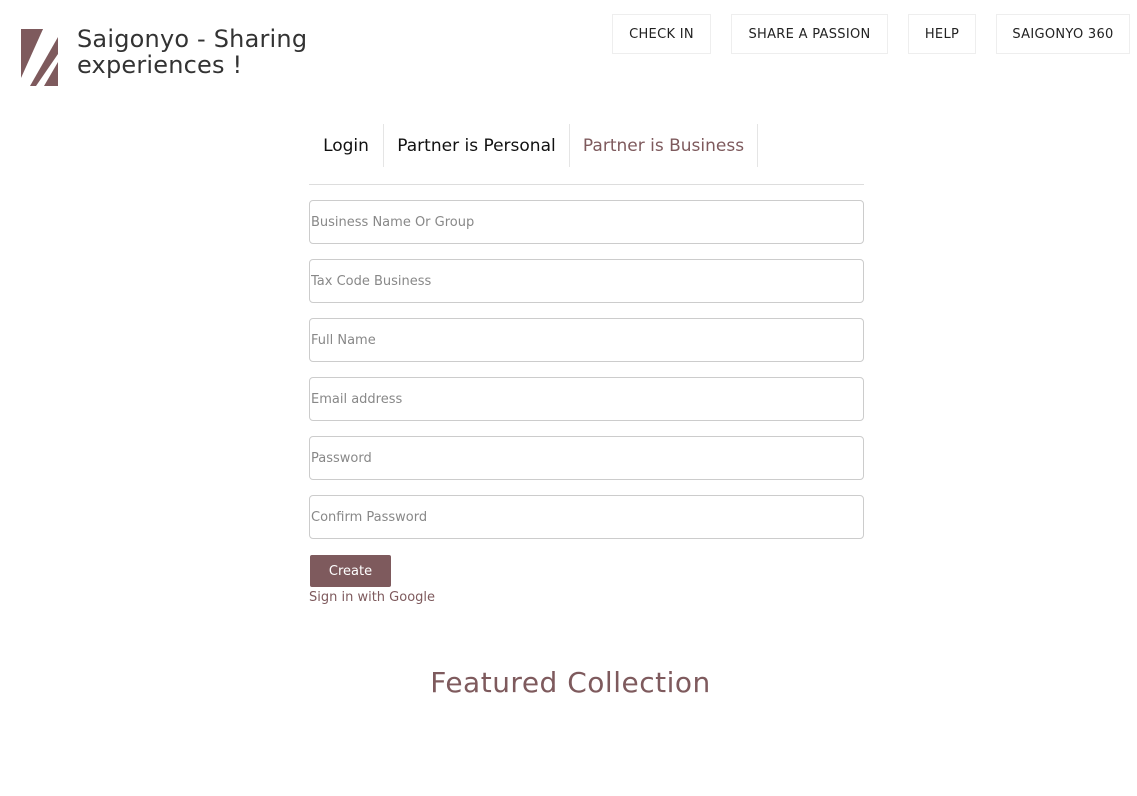  I want to click on full-name-input, so click(586, 340).